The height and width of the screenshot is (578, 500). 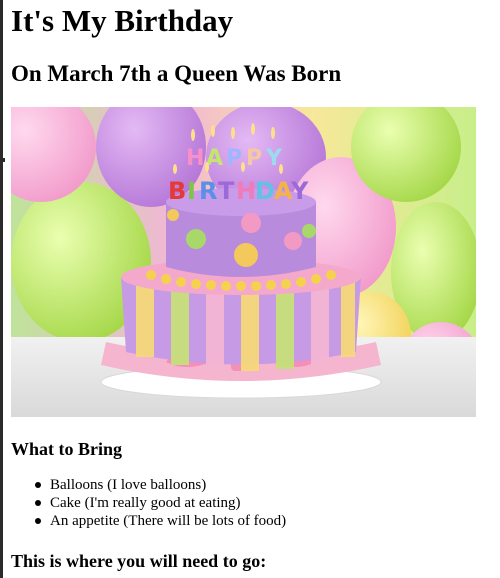 I want to click on list-item: Balloons (I love balloons), so click(x=148, y=485).